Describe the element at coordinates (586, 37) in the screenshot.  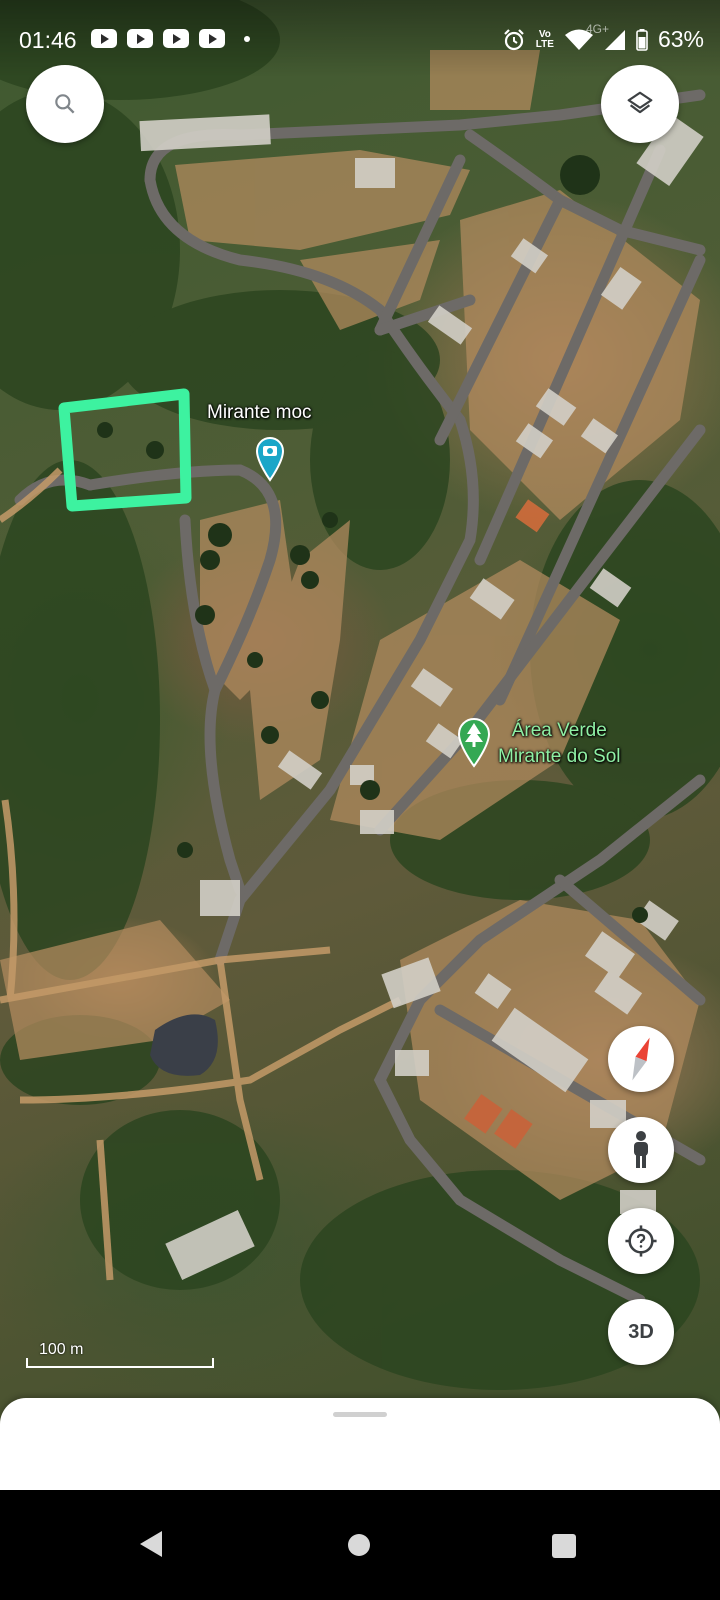
I see `wifi-icon: 4G+` at that location.